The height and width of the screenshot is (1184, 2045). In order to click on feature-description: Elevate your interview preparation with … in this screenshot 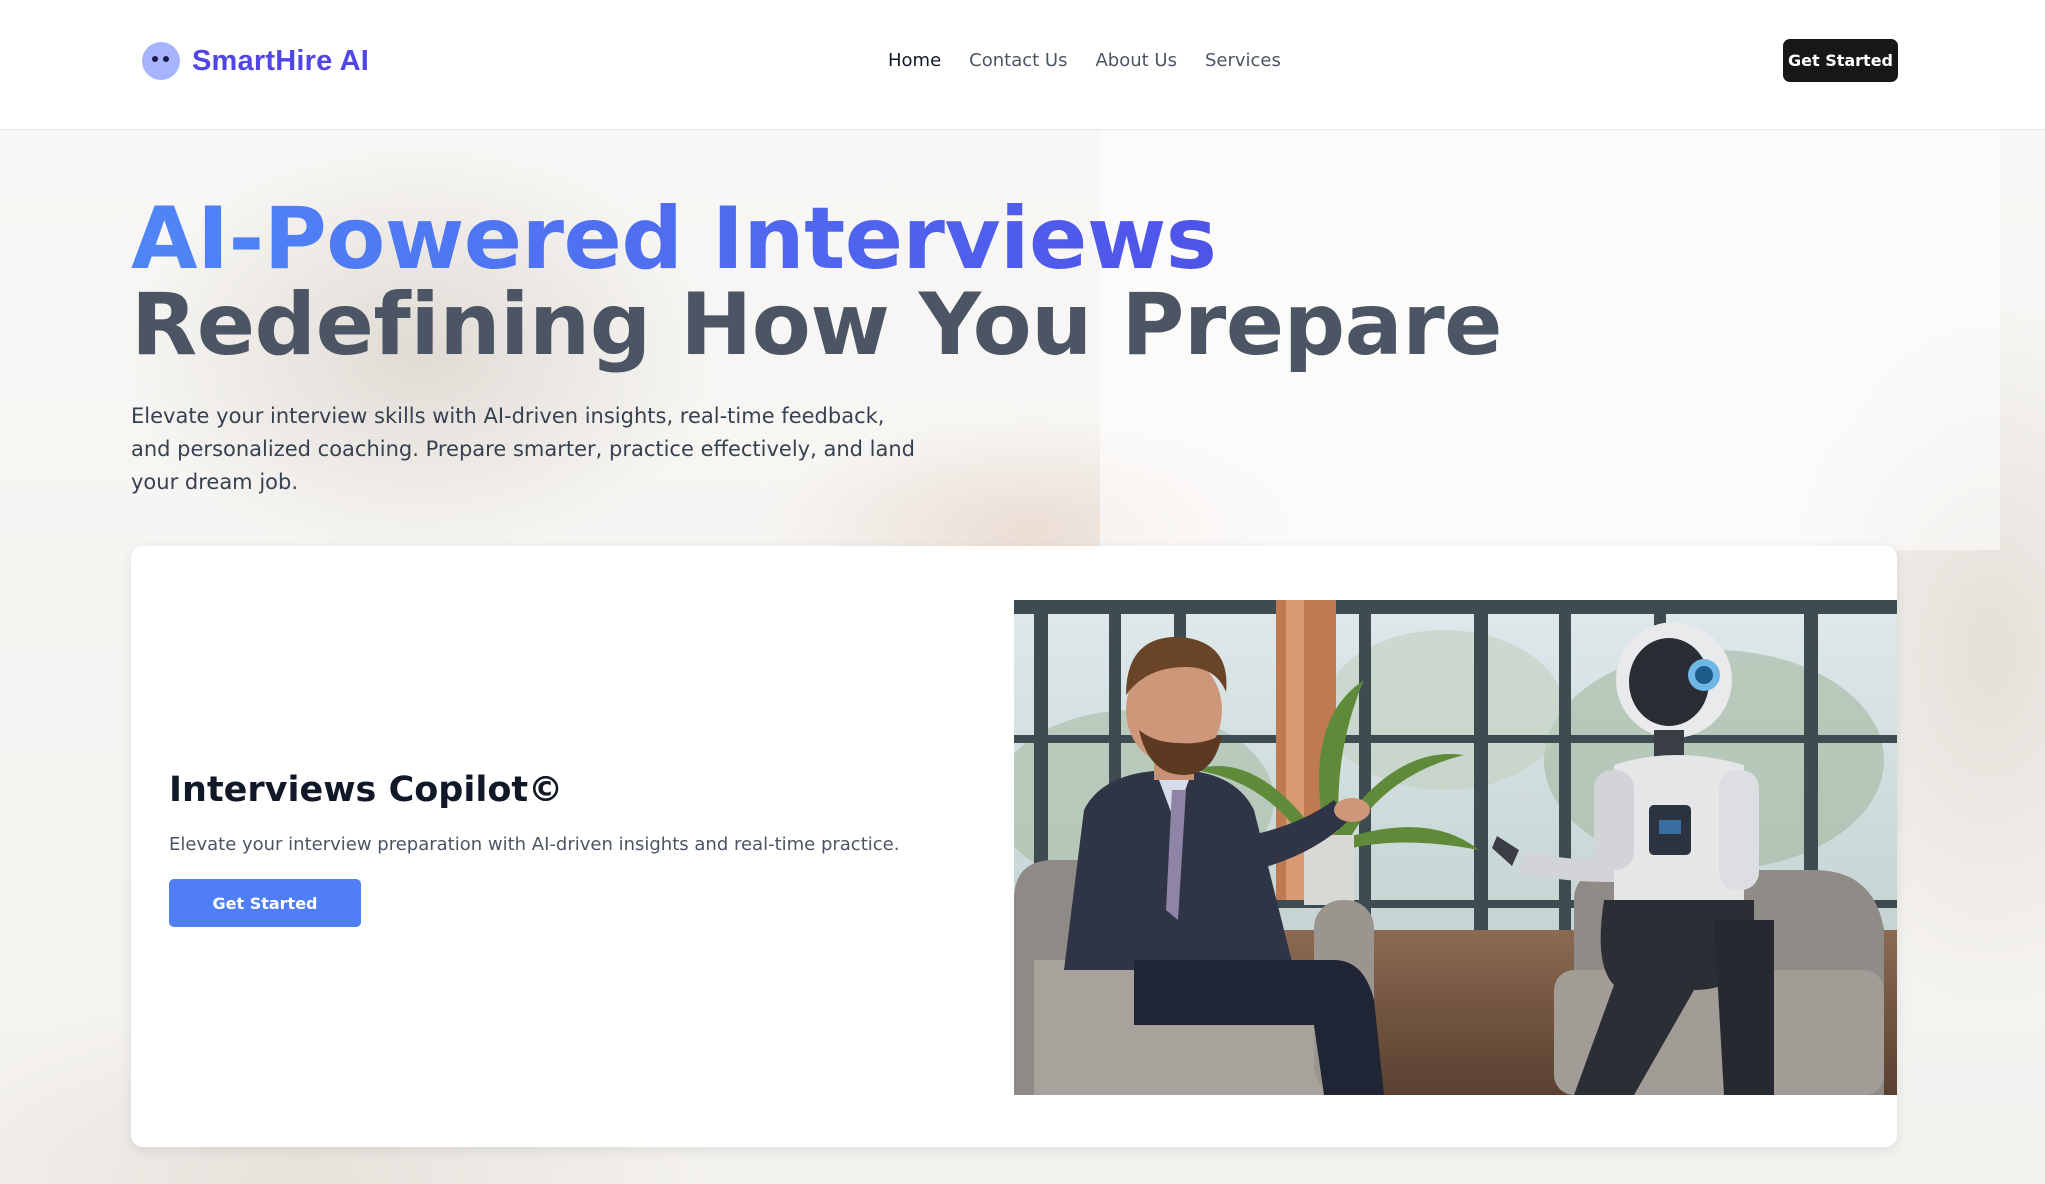, I will do `click(534, 844)`.